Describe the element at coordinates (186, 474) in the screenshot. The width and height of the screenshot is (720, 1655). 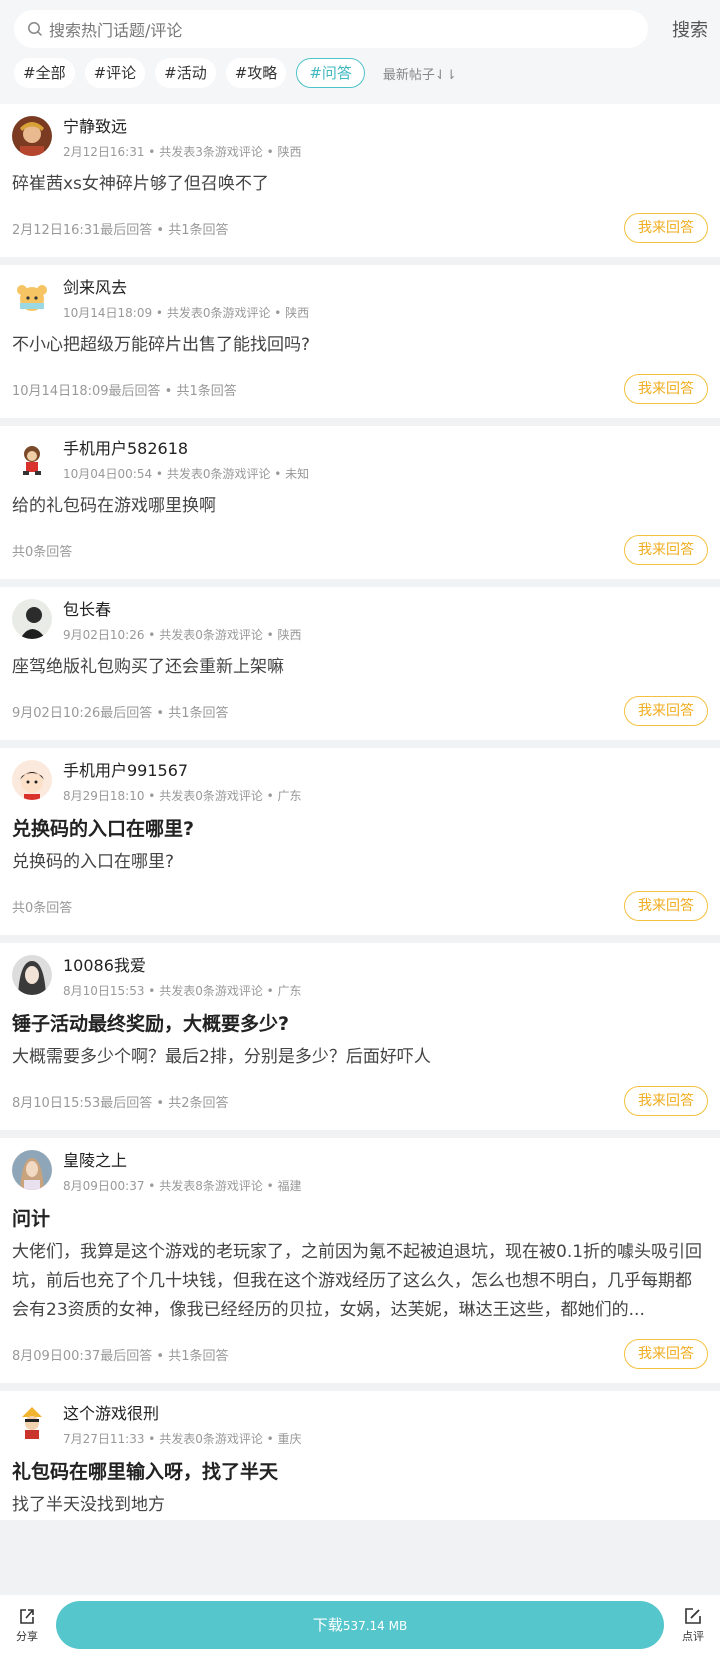
I see `post-meta: 10月04日00:54 • 共发表0条游戏评论 • 未知` at that location.